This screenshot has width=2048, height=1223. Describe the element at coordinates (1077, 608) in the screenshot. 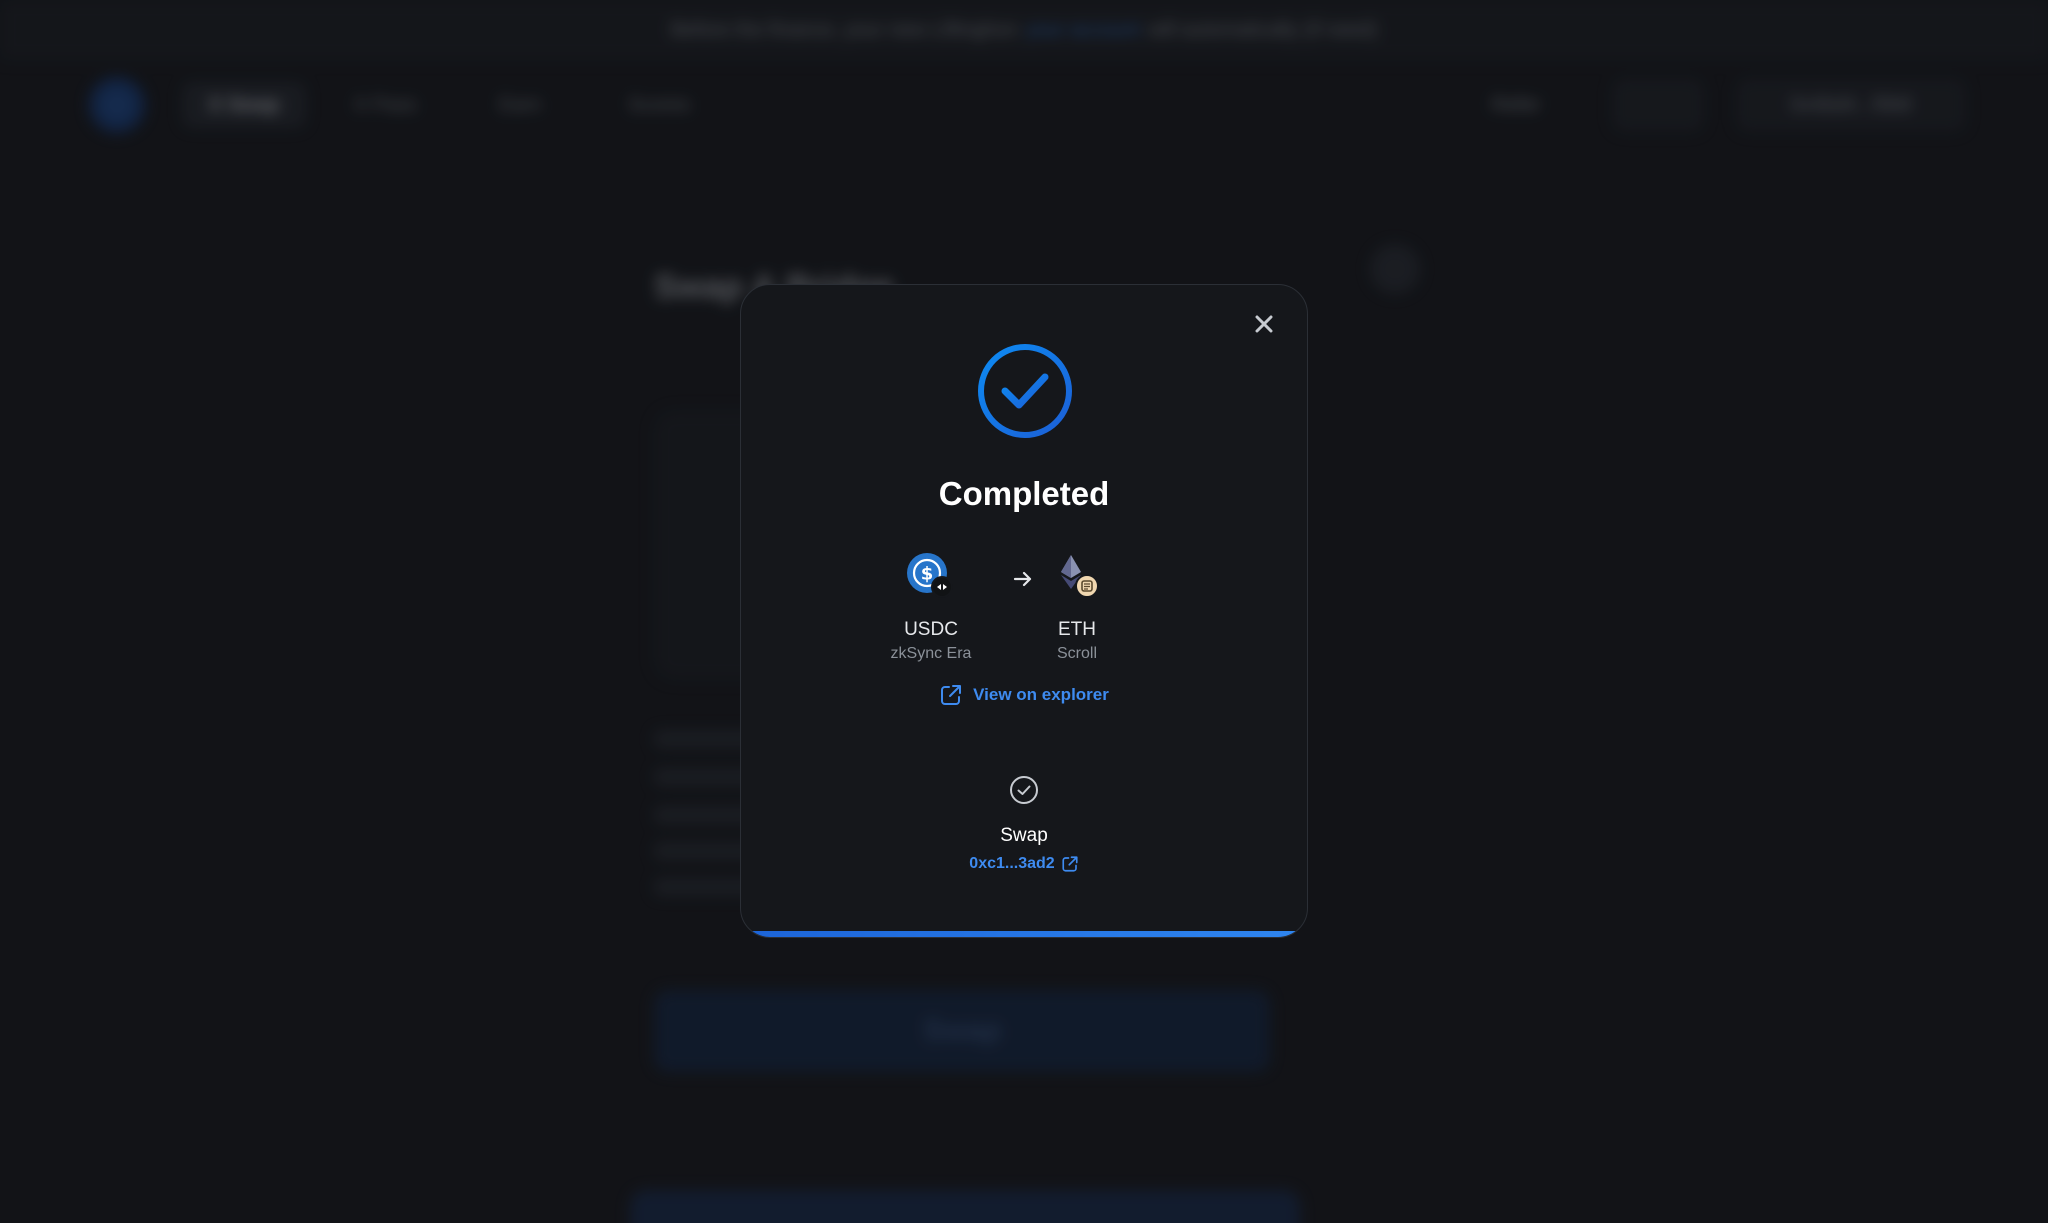

I see `to-token: ETH Scroll` at that location.